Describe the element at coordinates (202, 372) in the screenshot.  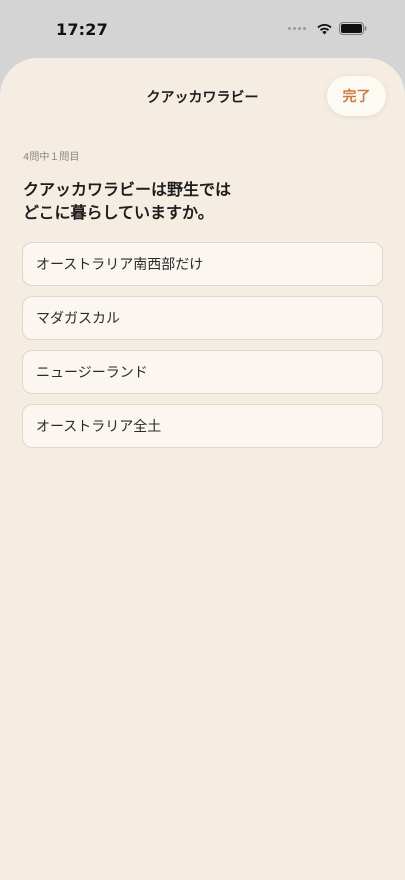
I see `answer-option: ニュージーランド` at that location.